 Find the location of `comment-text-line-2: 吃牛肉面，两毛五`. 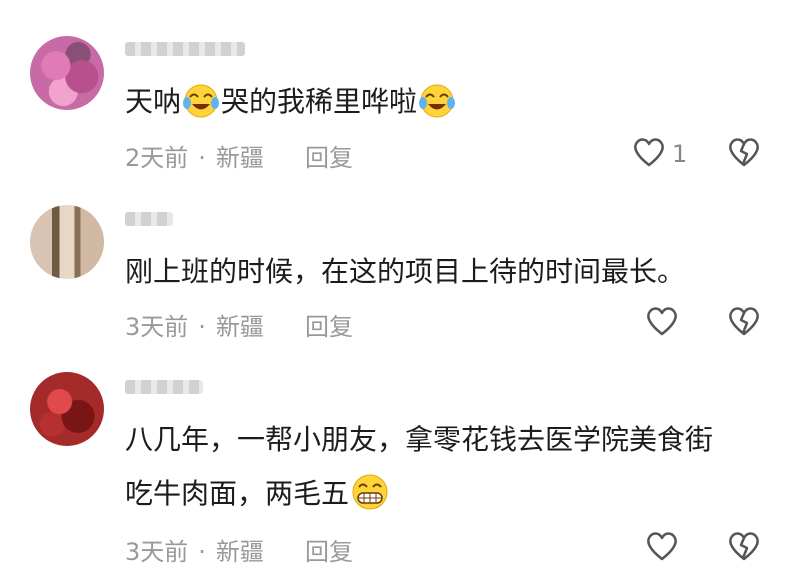

comment-text-line-2: 吃牛肉面，两毛五 is located at coordinates (258, 498).